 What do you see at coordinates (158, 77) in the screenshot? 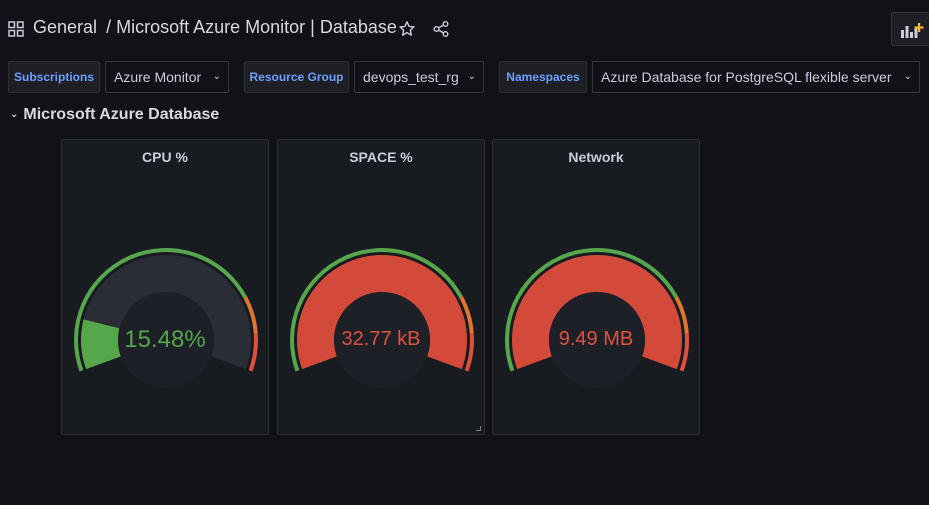
I see `subscriptions-select-value: Azure Monitor` at bounding box center [158, 77].